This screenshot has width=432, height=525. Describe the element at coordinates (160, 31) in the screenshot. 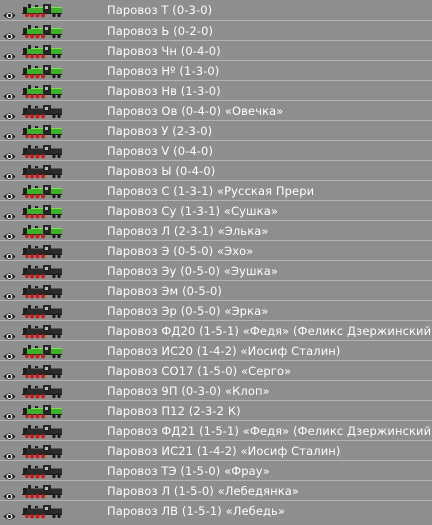

I see `locomotive-name: Паровоз Ь (0-2-0)` at that location.